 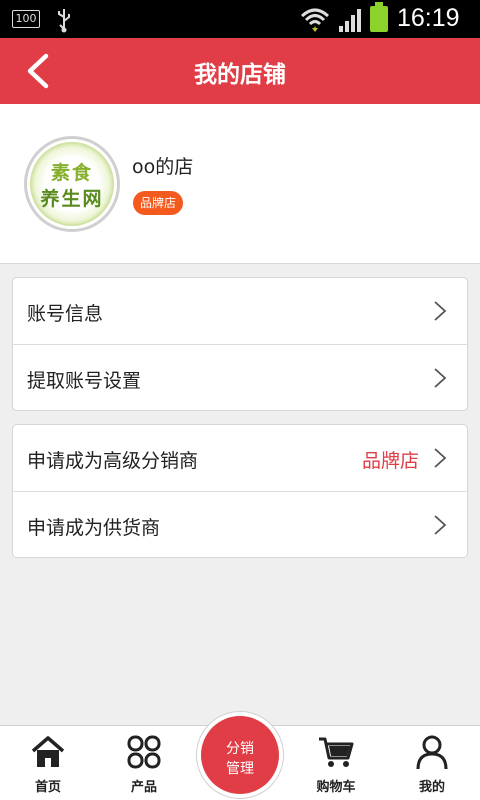 I want to click on logo-text-line1: 素食, so click(x=71, y=173).